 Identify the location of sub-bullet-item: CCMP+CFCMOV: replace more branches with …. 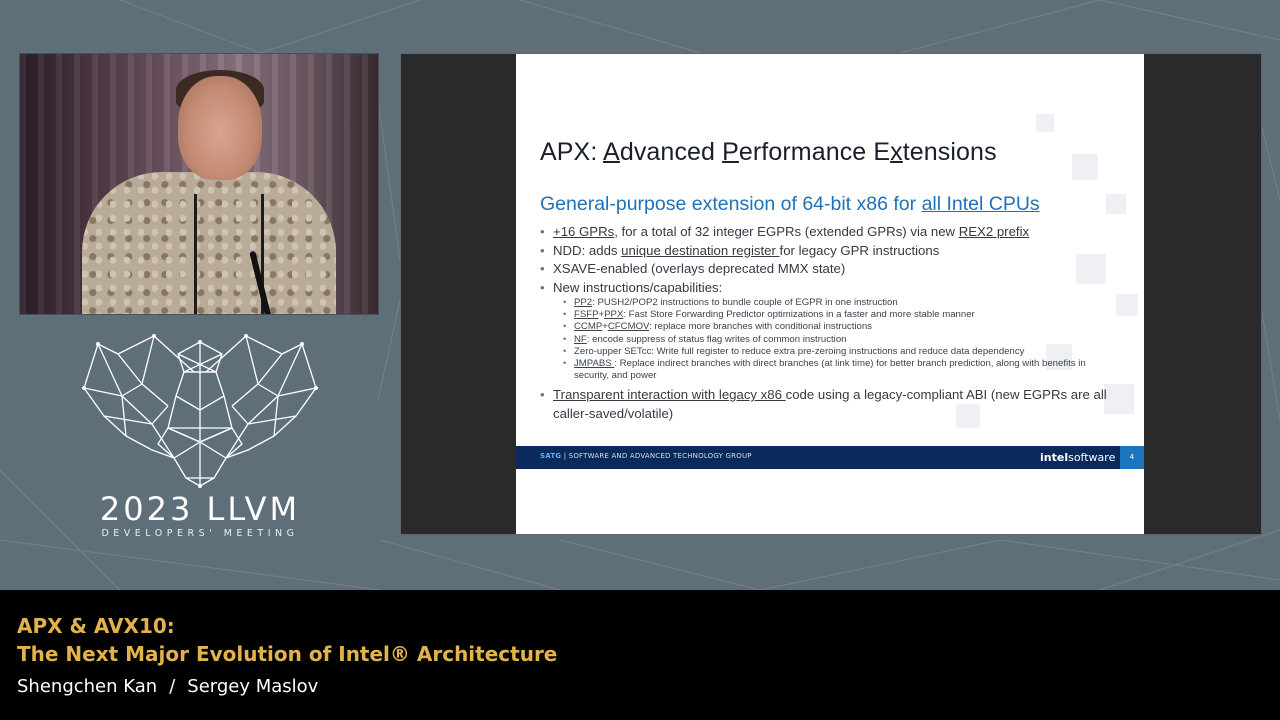
(841, 327).